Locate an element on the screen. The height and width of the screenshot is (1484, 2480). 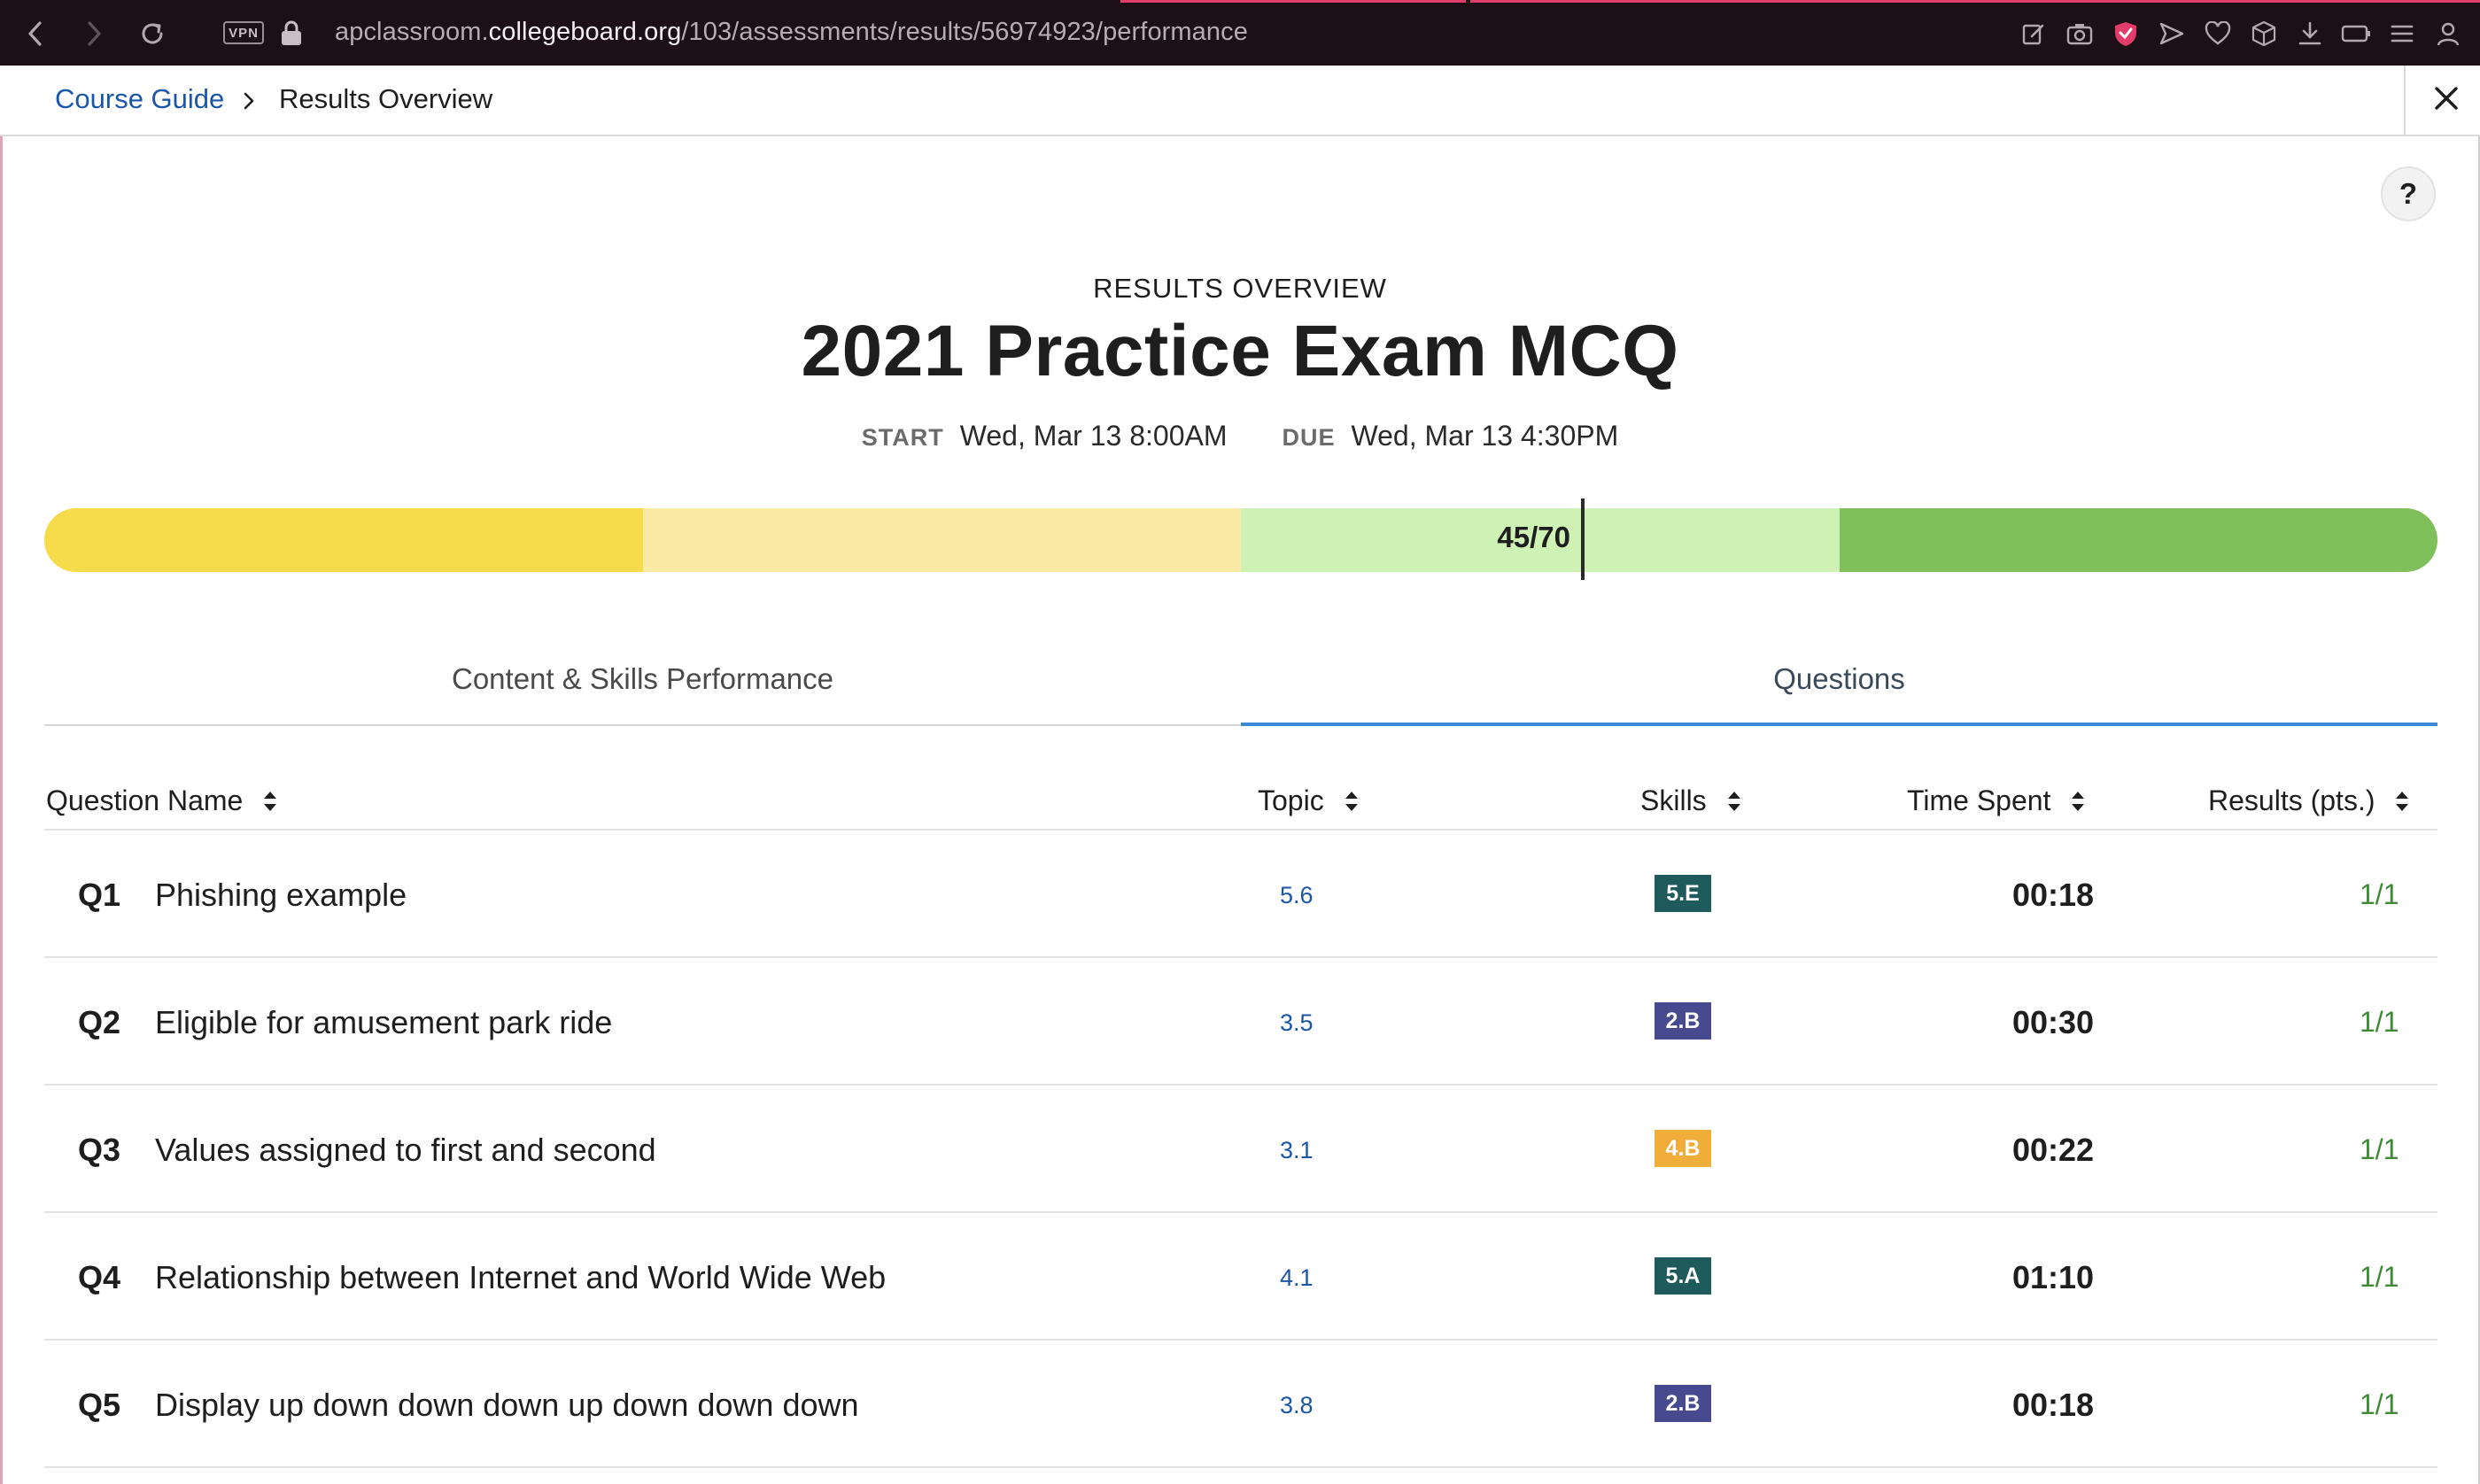
start-value: Wed, Mar 13 8:00AM is located at coordinates (1093, 436).